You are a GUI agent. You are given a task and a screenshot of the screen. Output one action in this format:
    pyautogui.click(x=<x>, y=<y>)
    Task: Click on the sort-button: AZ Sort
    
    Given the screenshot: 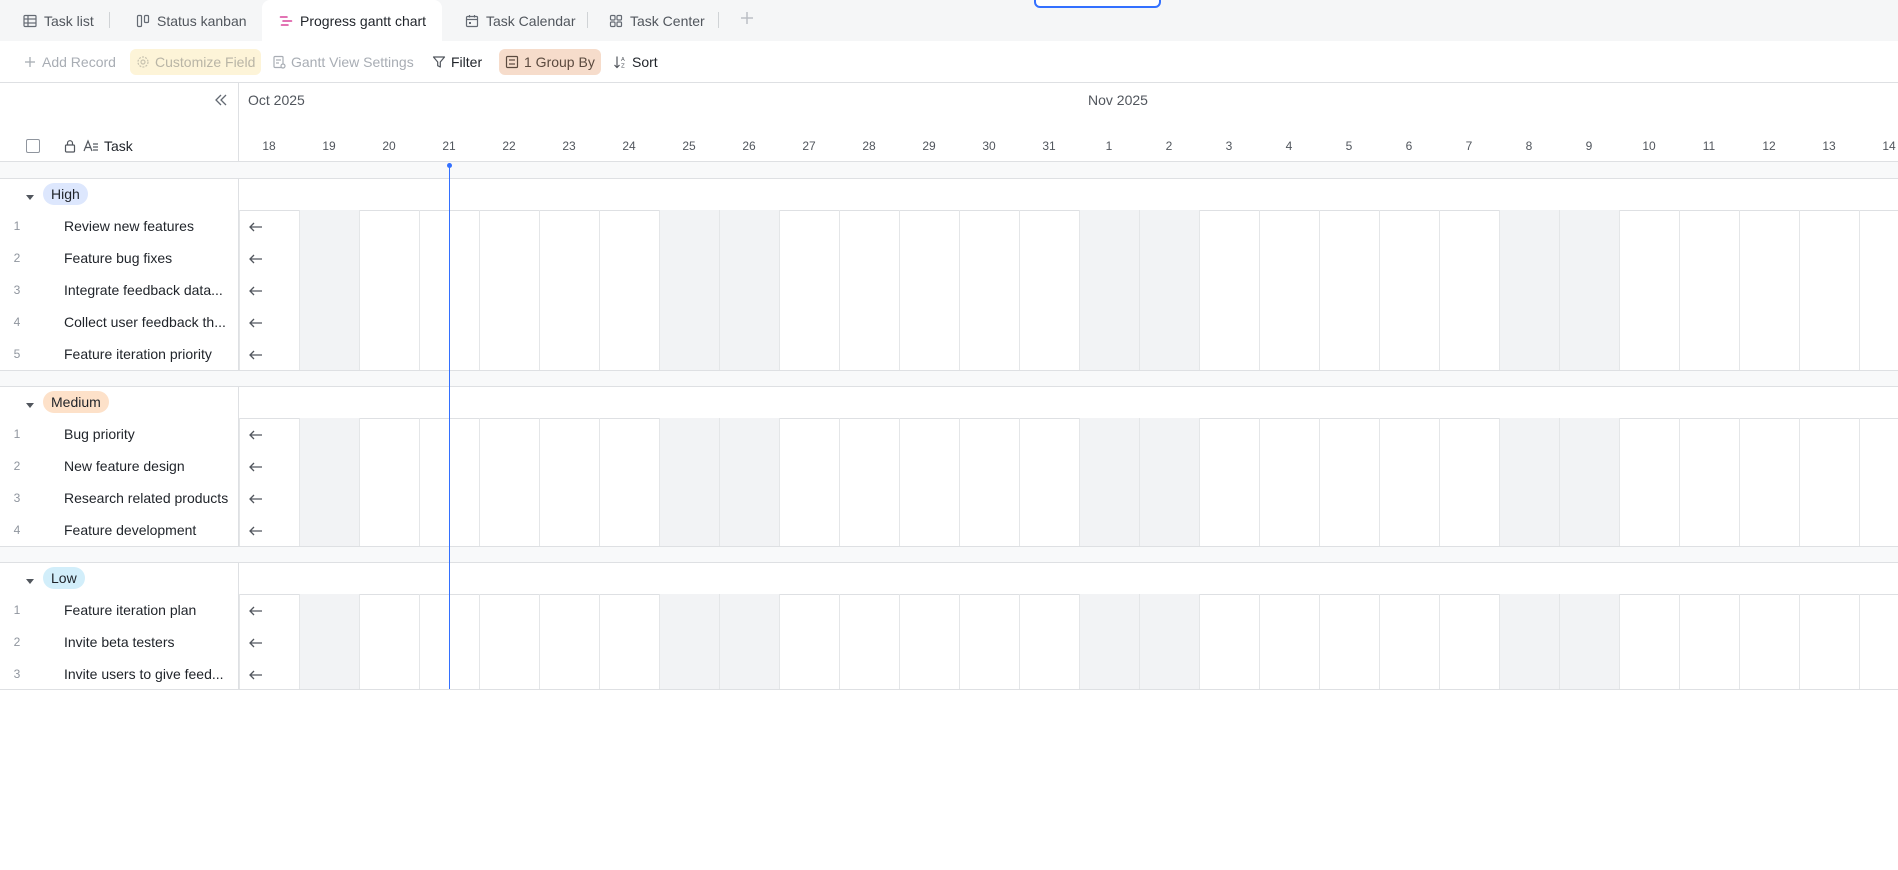 What is the action you would take?
    pyautogui.click(x=635, y=62)
    